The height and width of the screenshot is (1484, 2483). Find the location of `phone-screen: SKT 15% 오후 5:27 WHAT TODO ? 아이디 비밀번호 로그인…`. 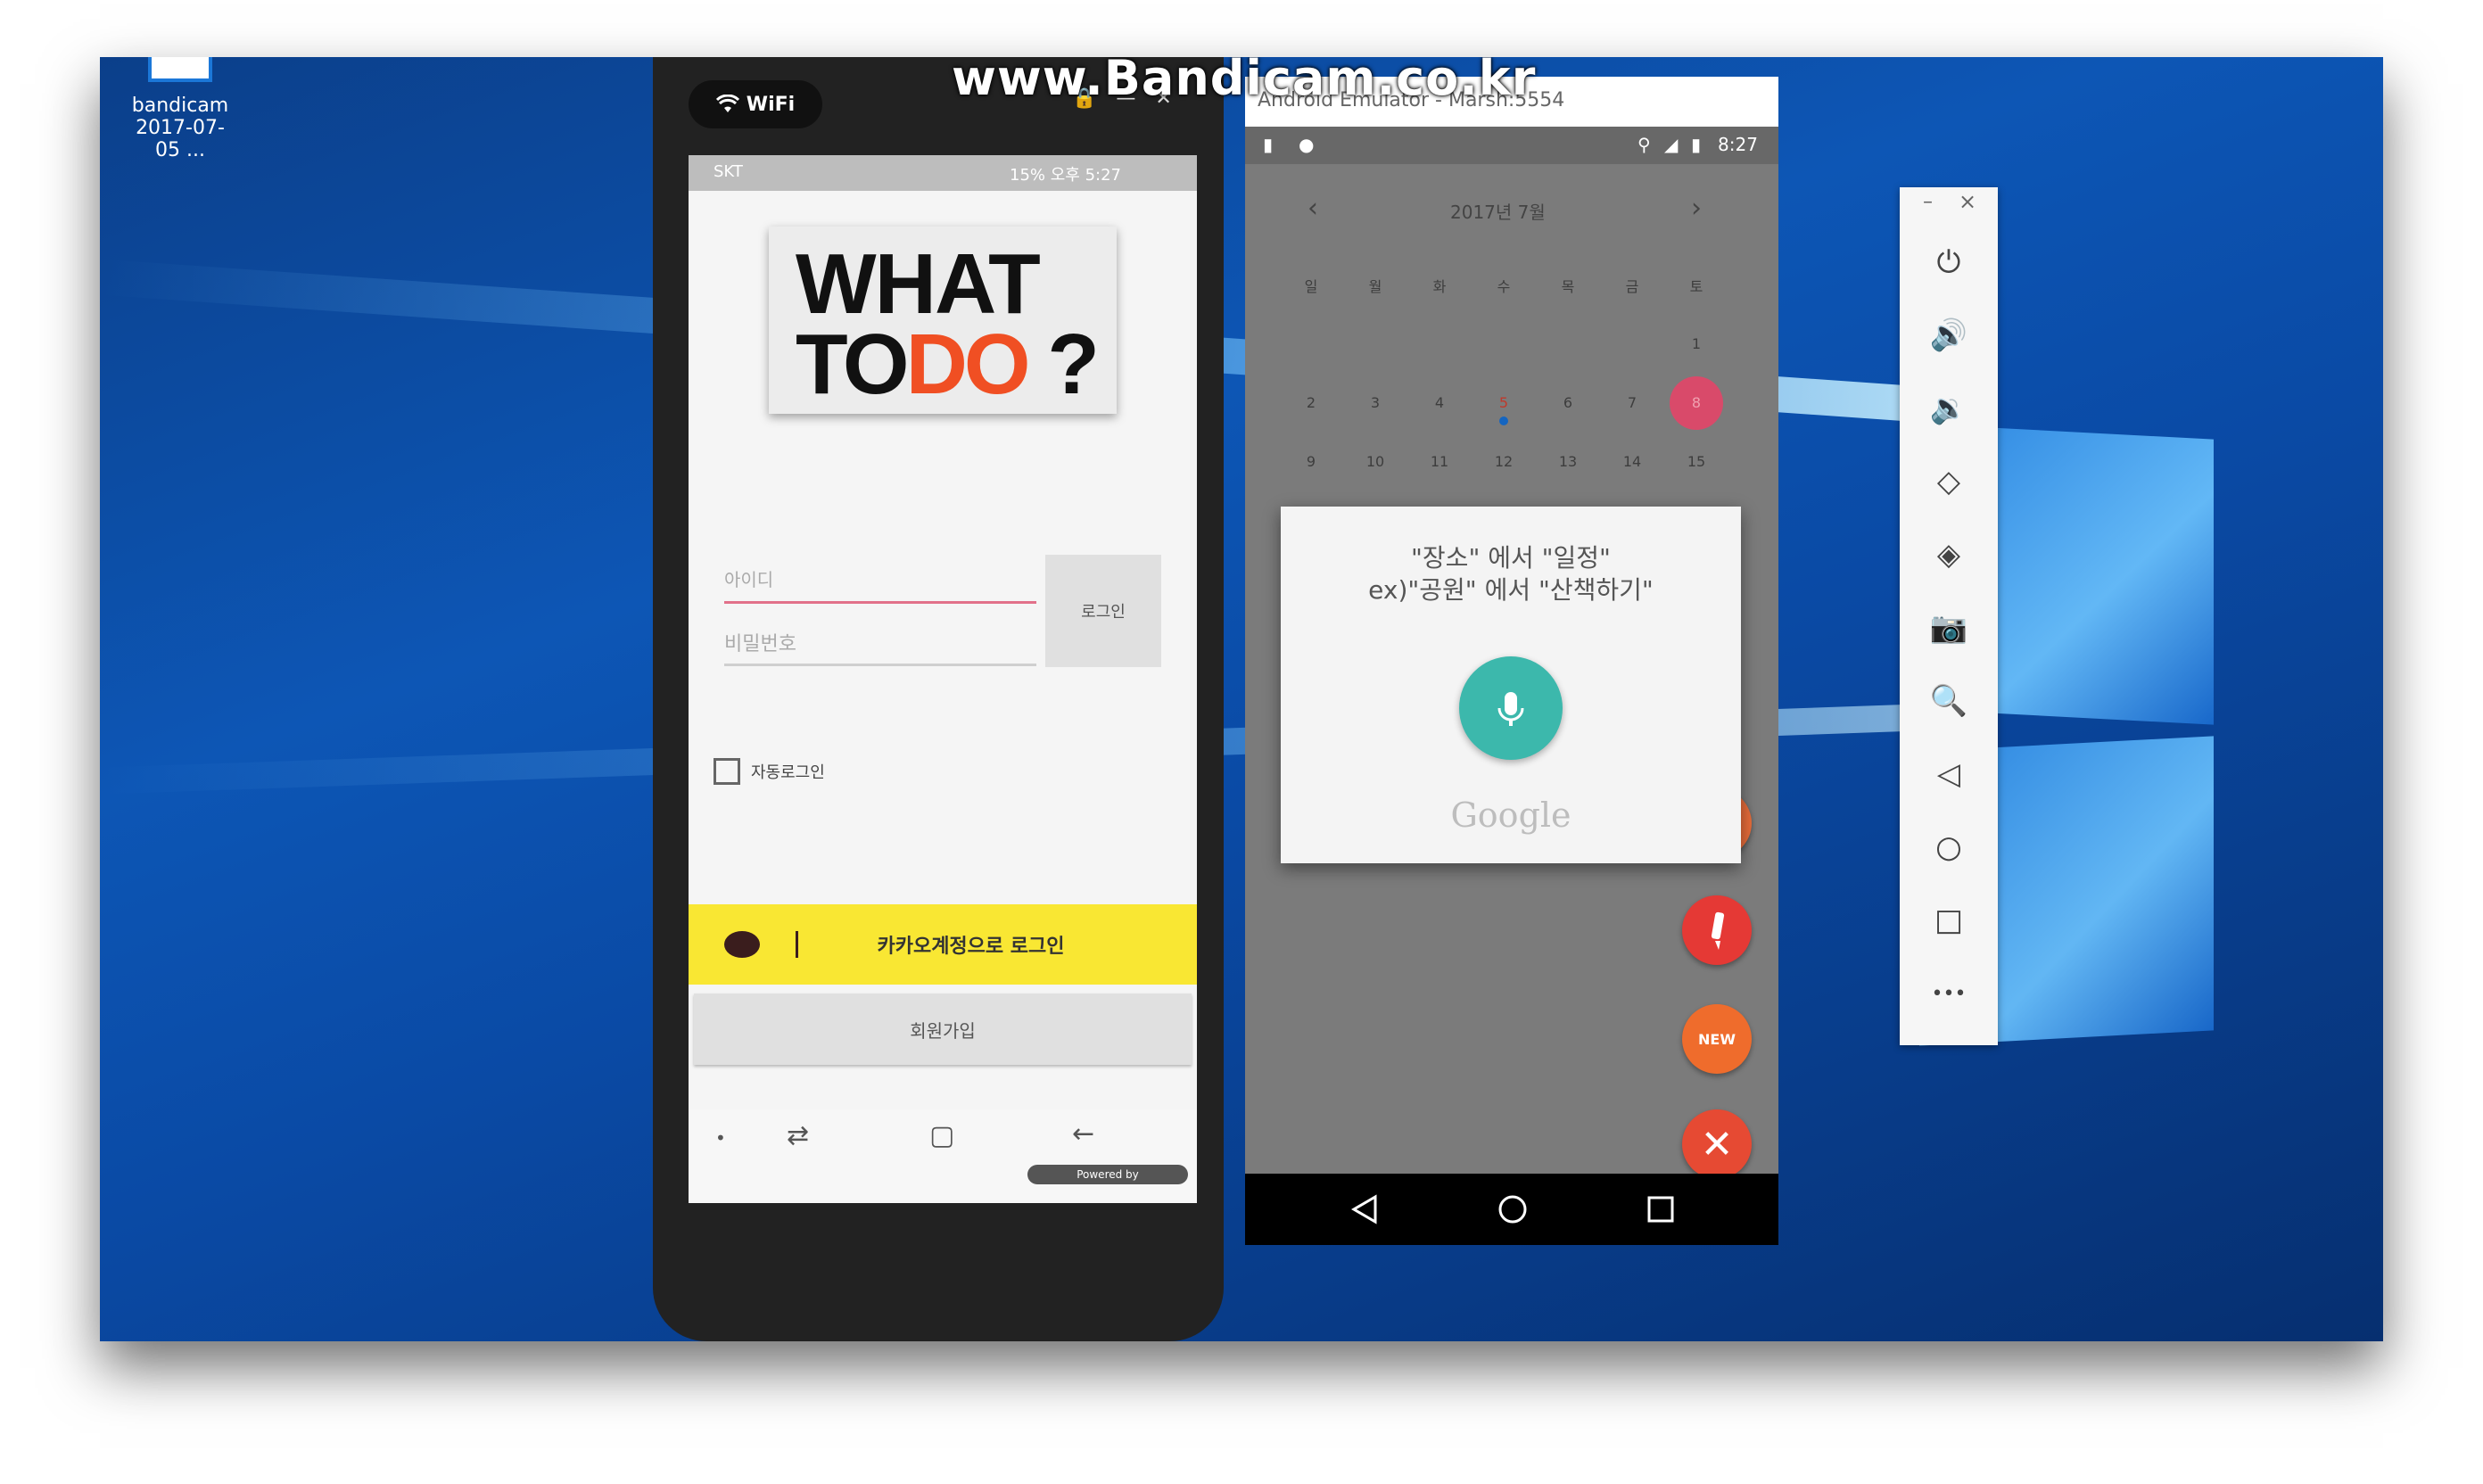

phone-screen: SKT 15% 오후 5:27 WHAT TODO ? 아이디 비밀번호 로그인… is located at coordinates (943, 679).